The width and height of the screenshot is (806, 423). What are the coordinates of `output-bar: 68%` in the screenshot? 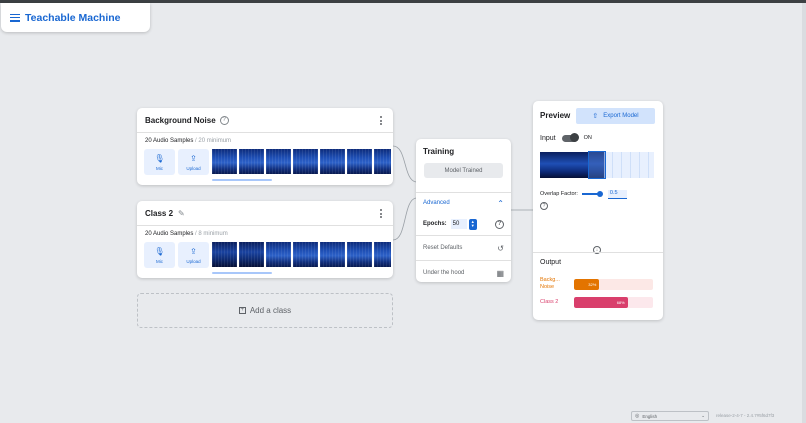 It's located at (613, 302).